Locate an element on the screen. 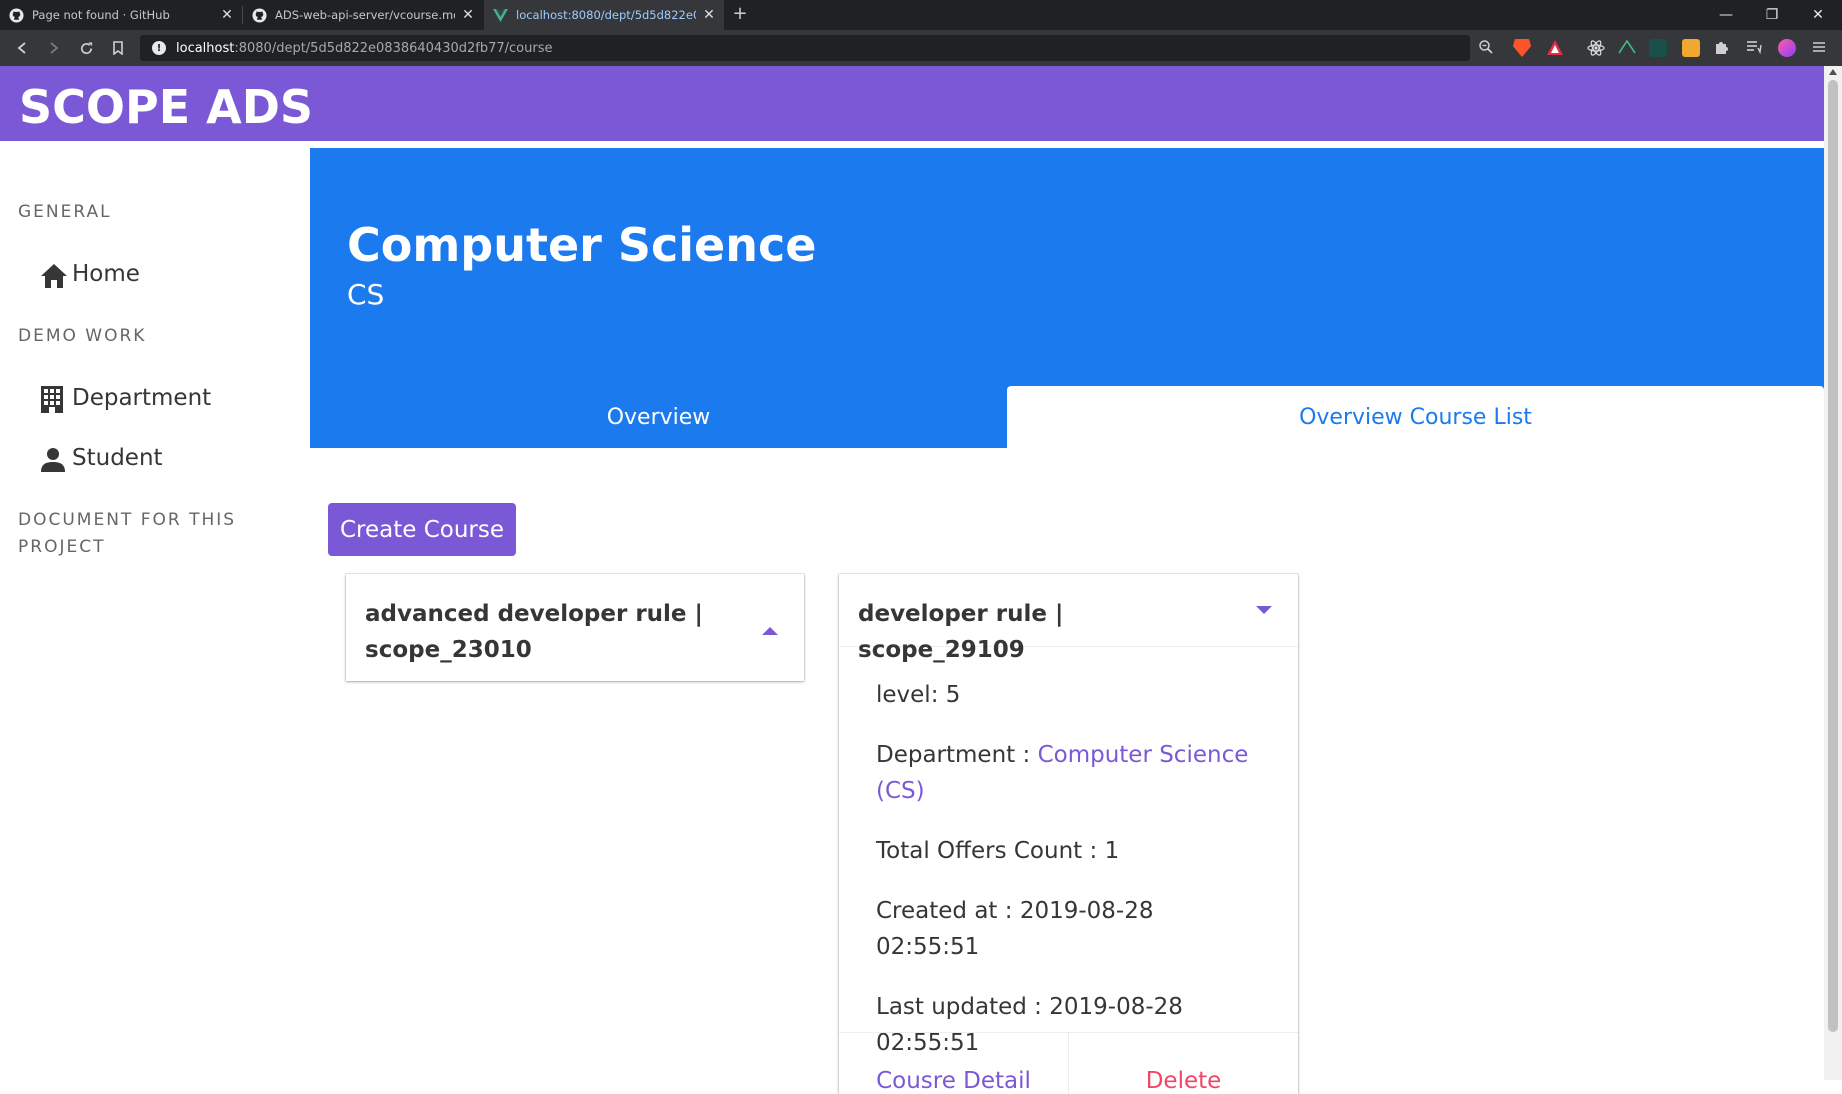  direct-link-icon is located at coordinates (1658, 48).